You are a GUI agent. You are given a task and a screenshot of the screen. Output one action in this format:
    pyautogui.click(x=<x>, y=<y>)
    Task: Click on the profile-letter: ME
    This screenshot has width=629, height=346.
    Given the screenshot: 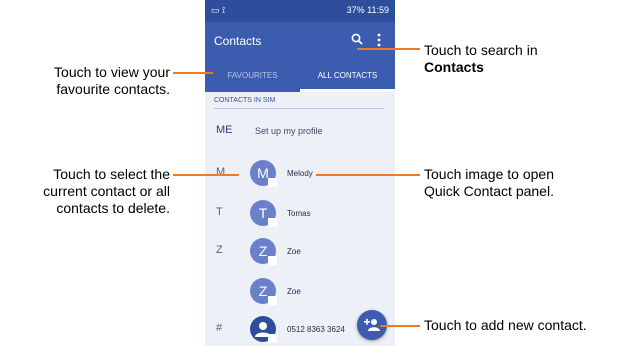 What is the action you would take?
    pyautogui.click(x=224, y=130)
    